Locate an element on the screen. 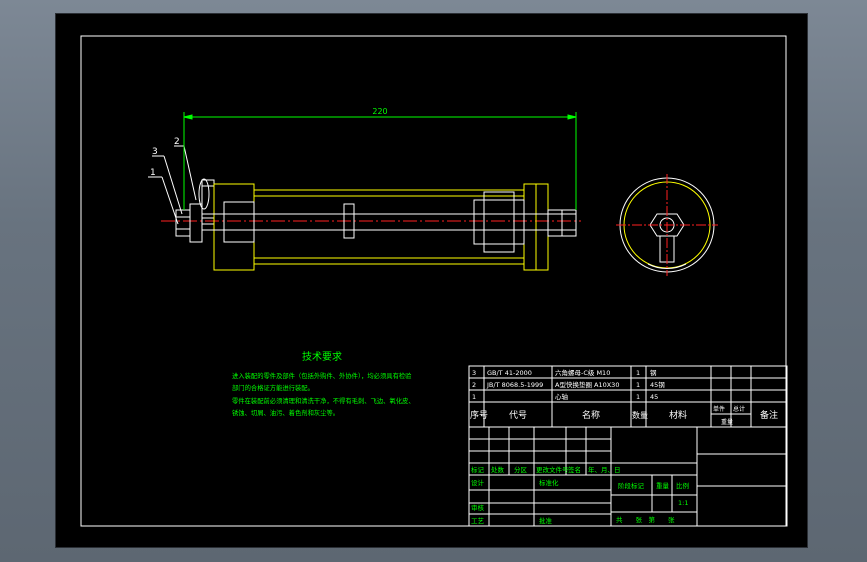 The image size is (867, 562). bom-row-1-name: 心轴 is located at coordinates (562, 396).